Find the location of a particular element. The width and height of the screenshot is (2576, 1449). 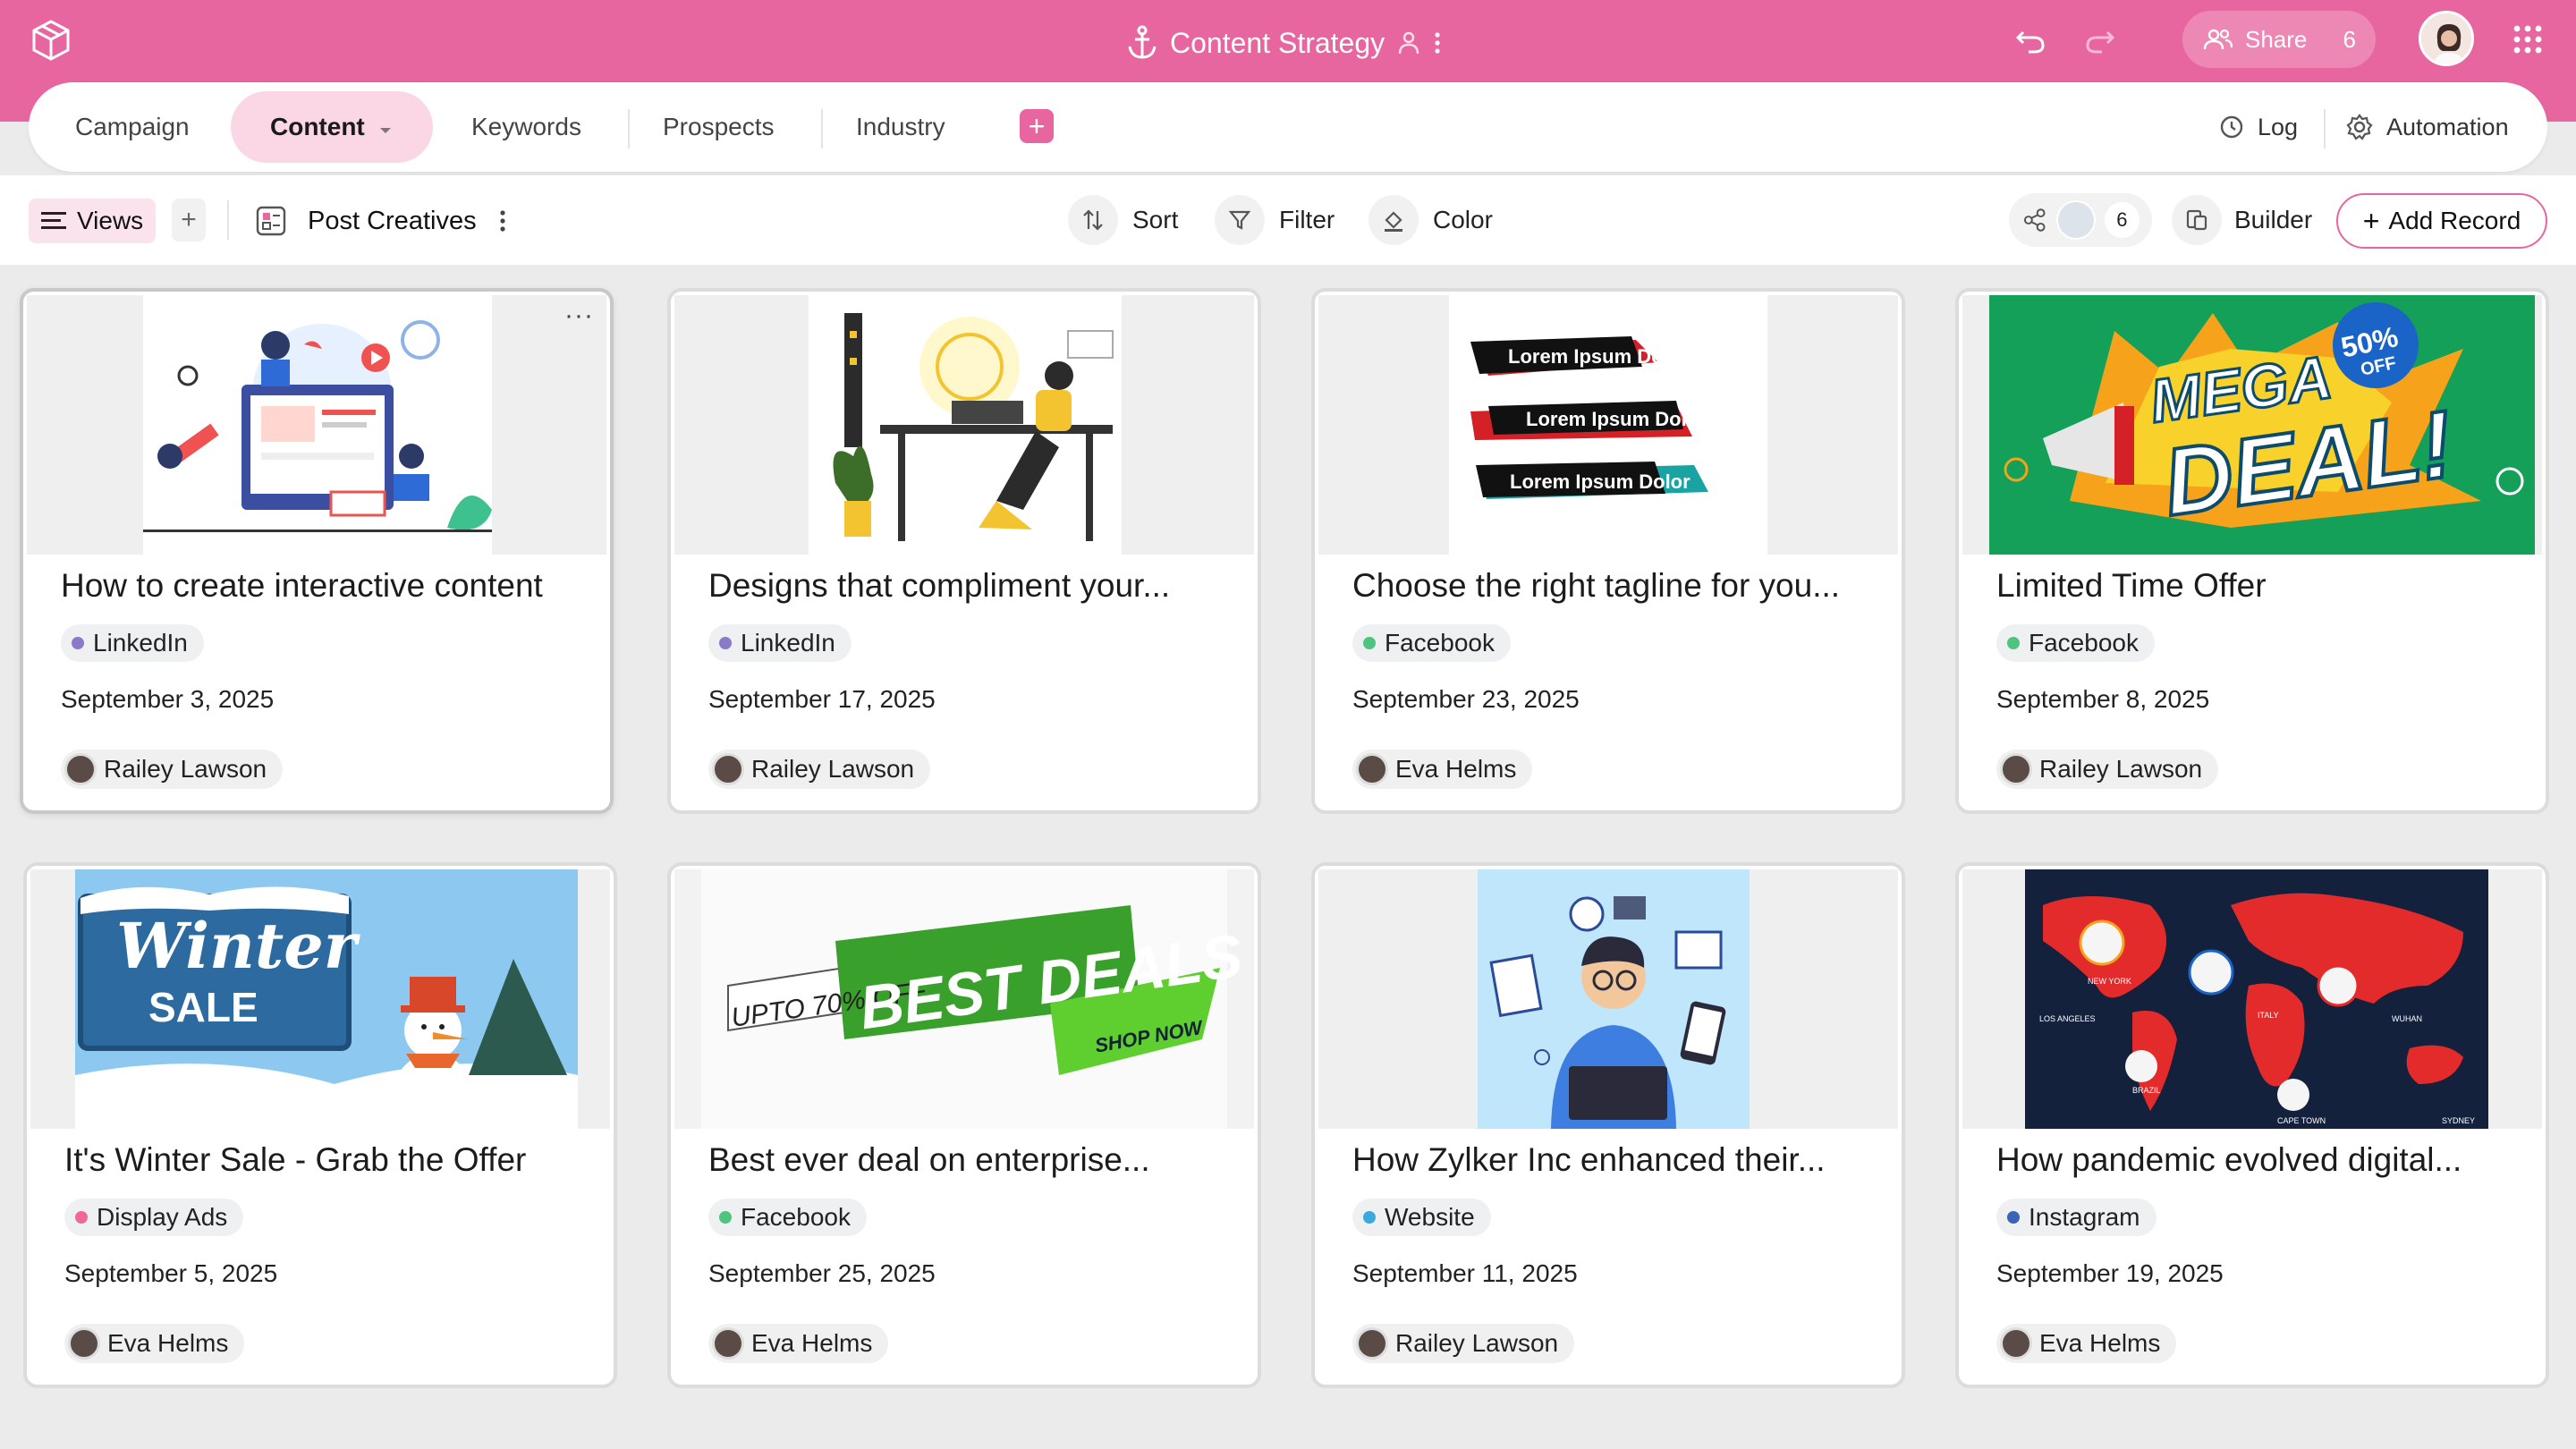

collaborators-group: 6 is located at coordinates (2080, 220).